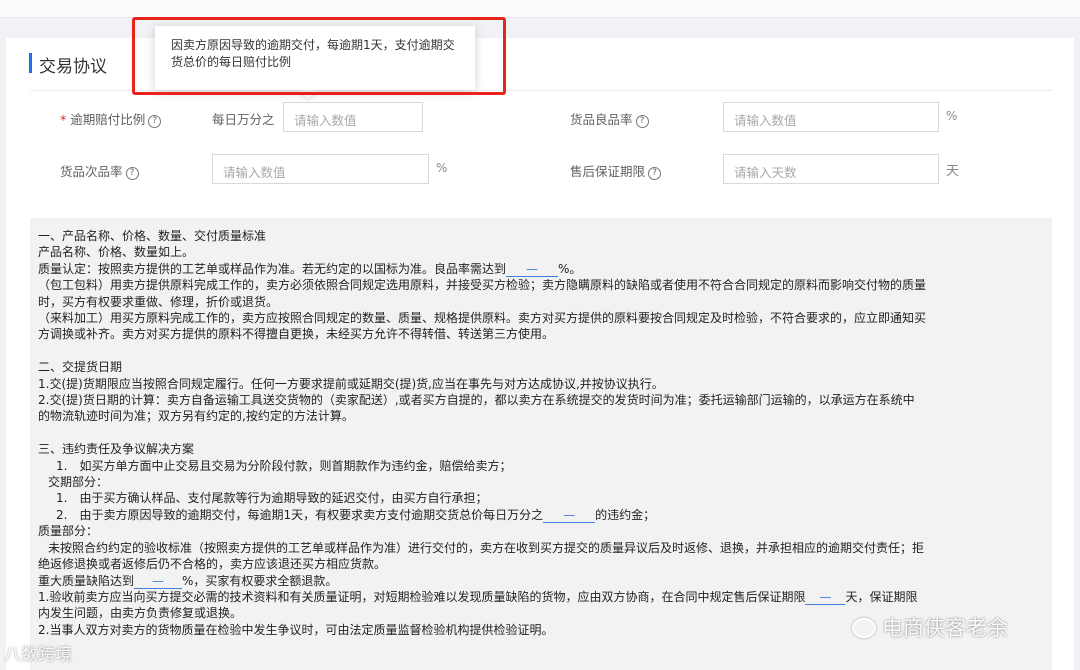 This screenshot has width=1080, height=670. Describe the element at coordinates (30, 63) in the screenshot. I see `section-accent-bar` at that location.